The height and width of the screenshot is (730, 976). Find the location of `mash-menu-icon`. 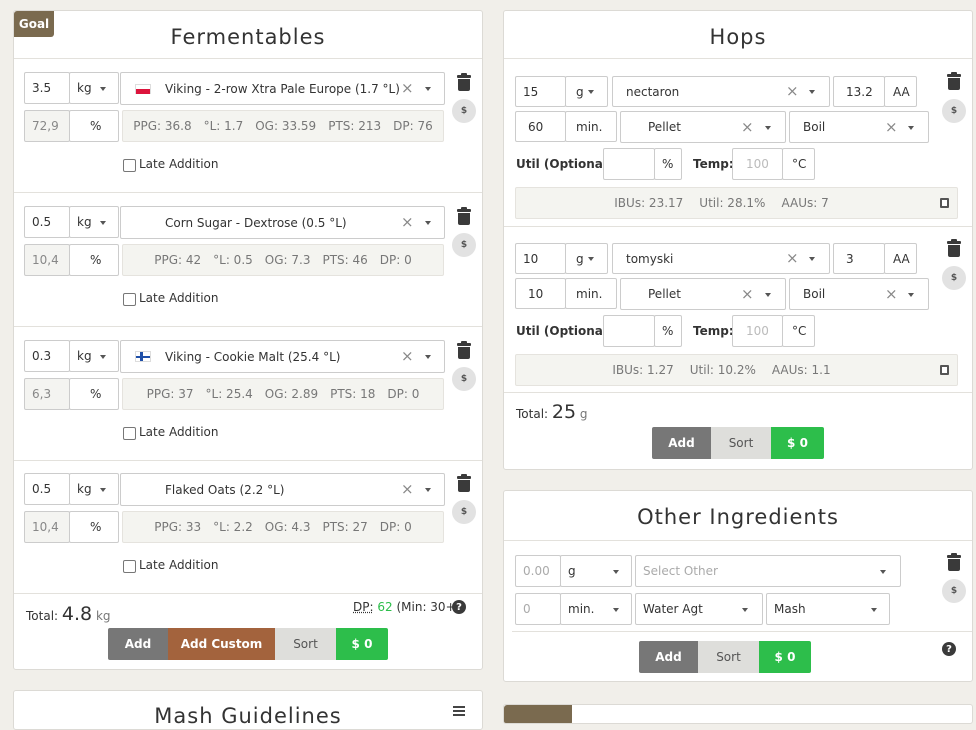

mash-menu-icon is located at coordinates (459, 711).